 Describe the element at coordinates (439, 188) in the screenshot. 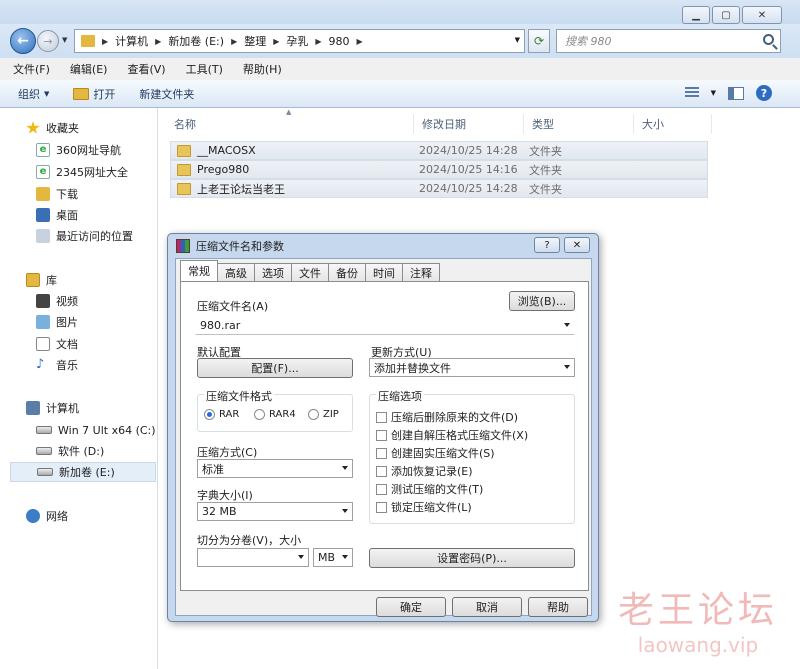

I see `file-row: 上老王论坛当老王 2024/10/25 14:28 文件夹` at that location.